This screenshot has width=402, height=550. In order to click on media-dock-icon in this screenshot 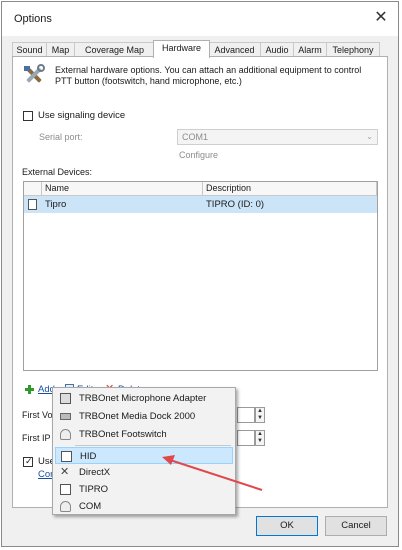, I will do `click(65, 416)`.